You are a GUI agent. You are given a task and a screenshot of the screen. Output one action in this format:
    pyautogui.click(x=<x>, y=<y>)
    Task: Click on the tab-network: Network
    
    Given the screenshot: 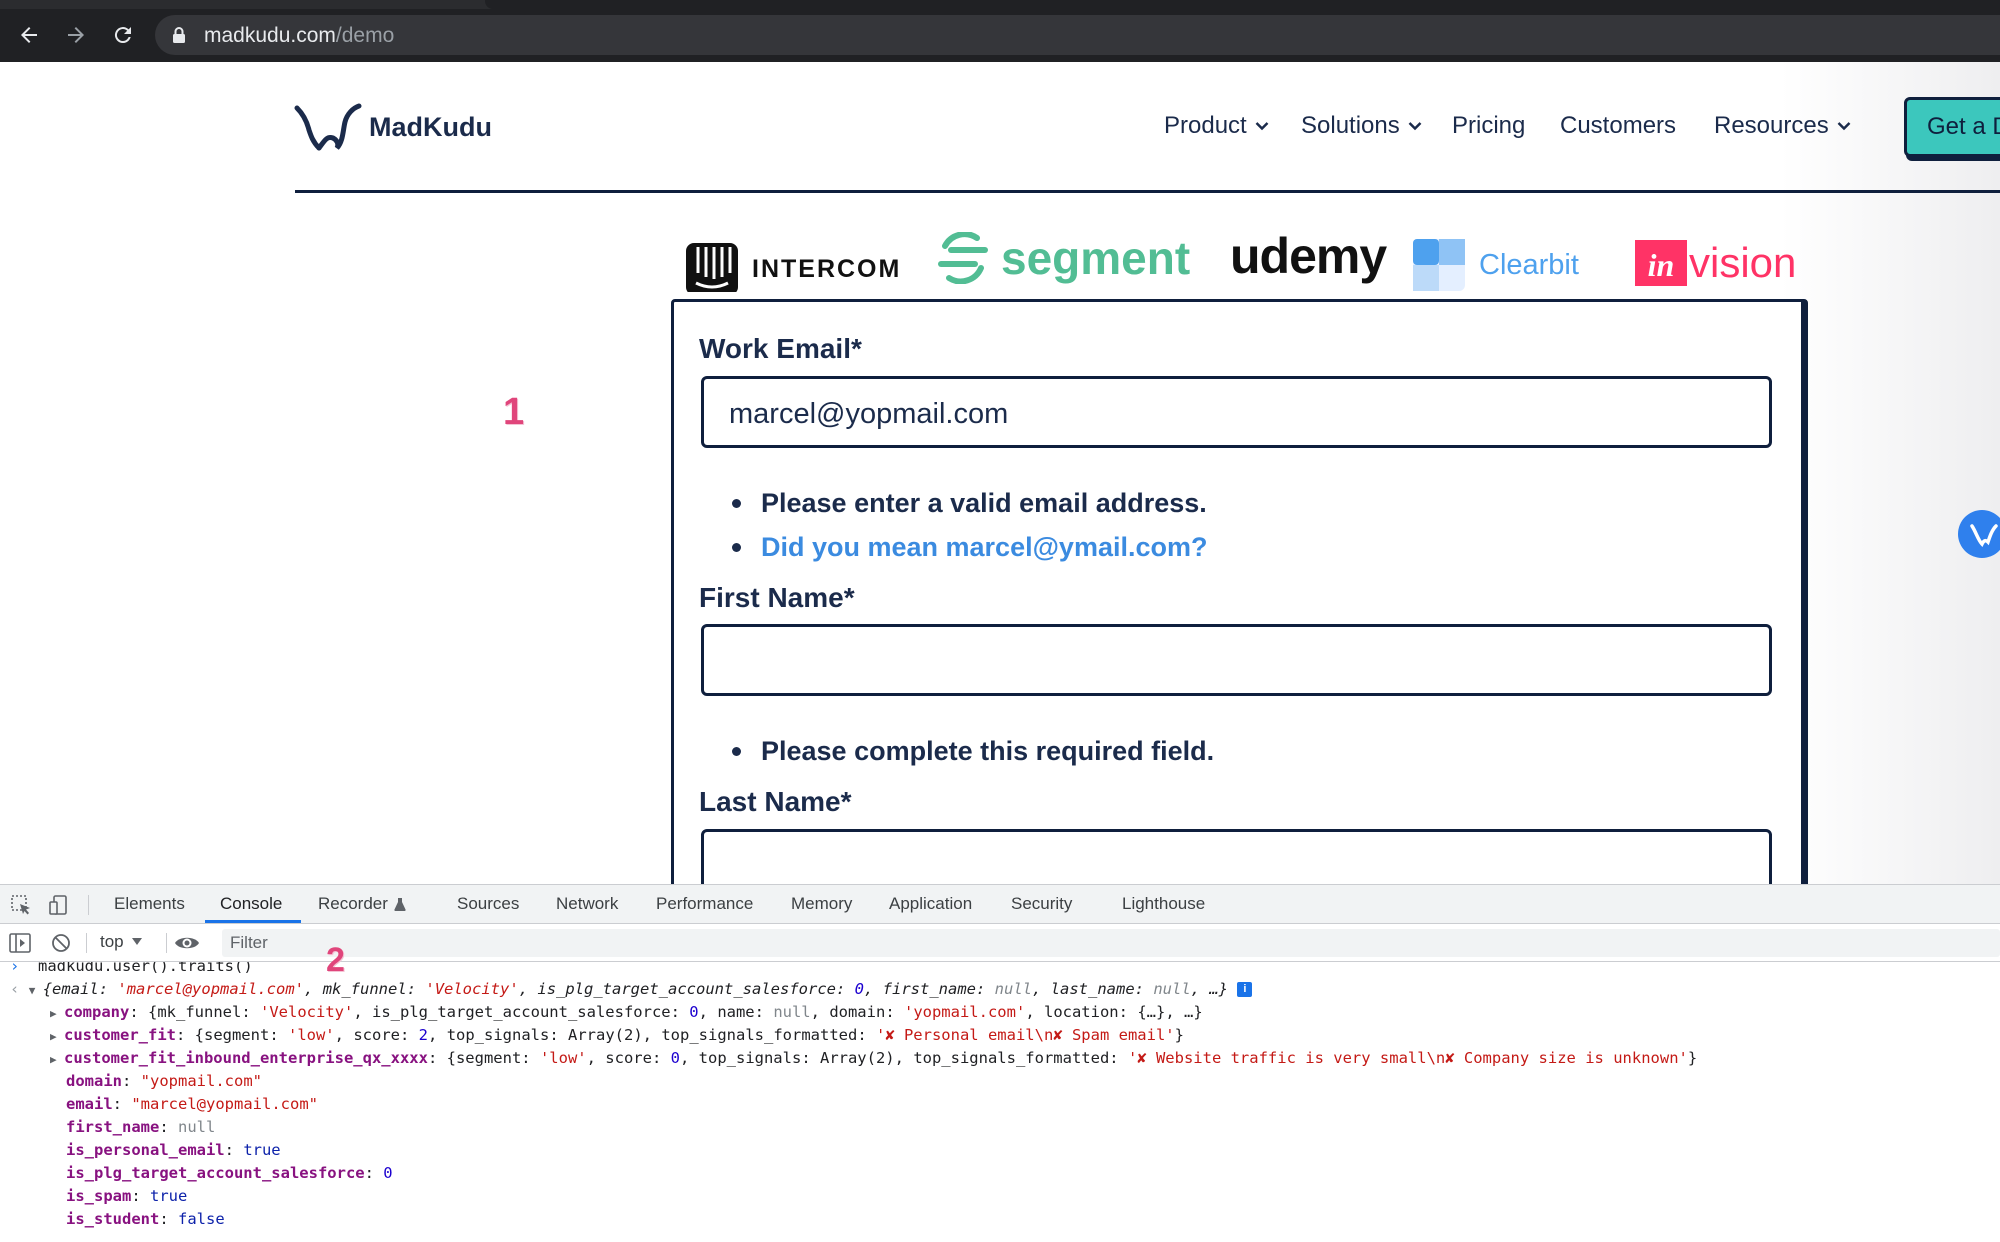 What is the action you would take?
    pyautogui.click(x=587, y=904)
    